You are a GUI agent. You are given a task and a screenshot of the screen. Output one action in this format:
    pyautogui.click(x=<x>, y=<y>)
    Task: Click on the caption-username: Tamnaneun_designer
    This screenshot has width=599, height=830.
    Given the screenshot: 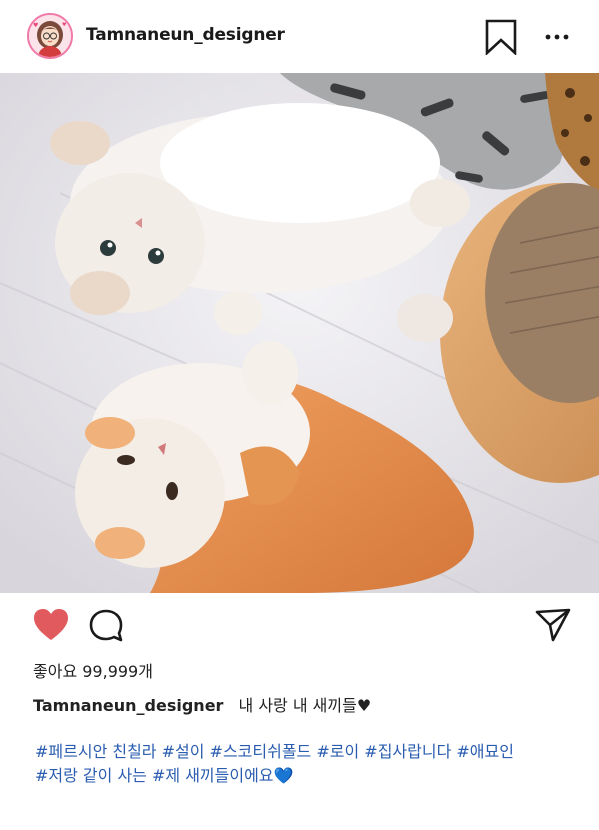 What is the action you would take?
    pyautogui.click(x=128, y=705)
    